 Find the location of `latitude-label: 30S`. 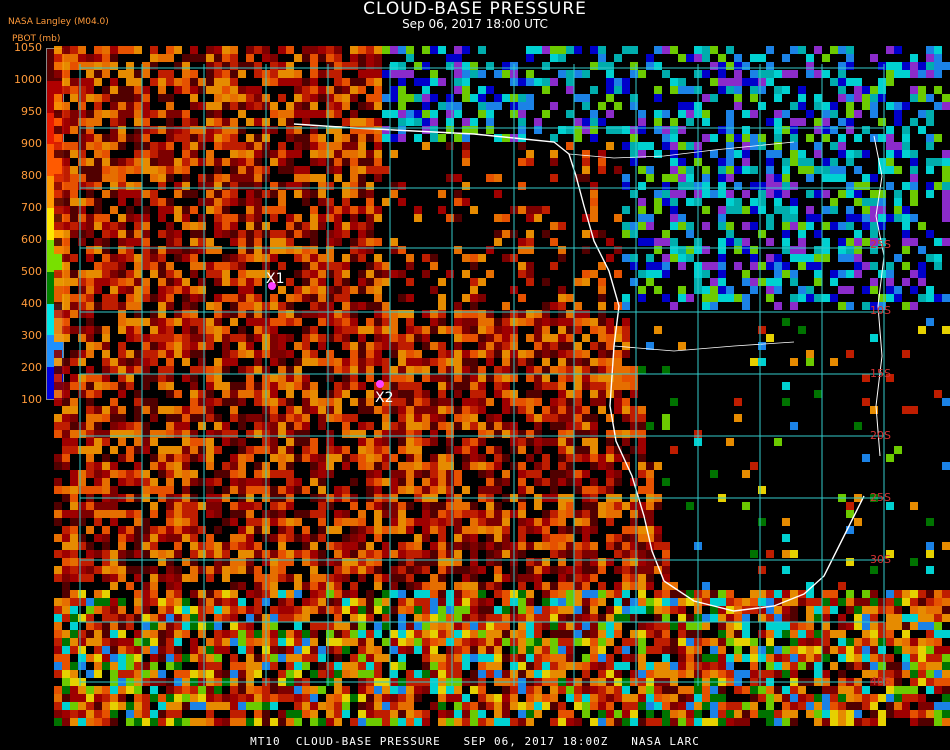

latitude-label: 30S is located at coordinates (880, 559).